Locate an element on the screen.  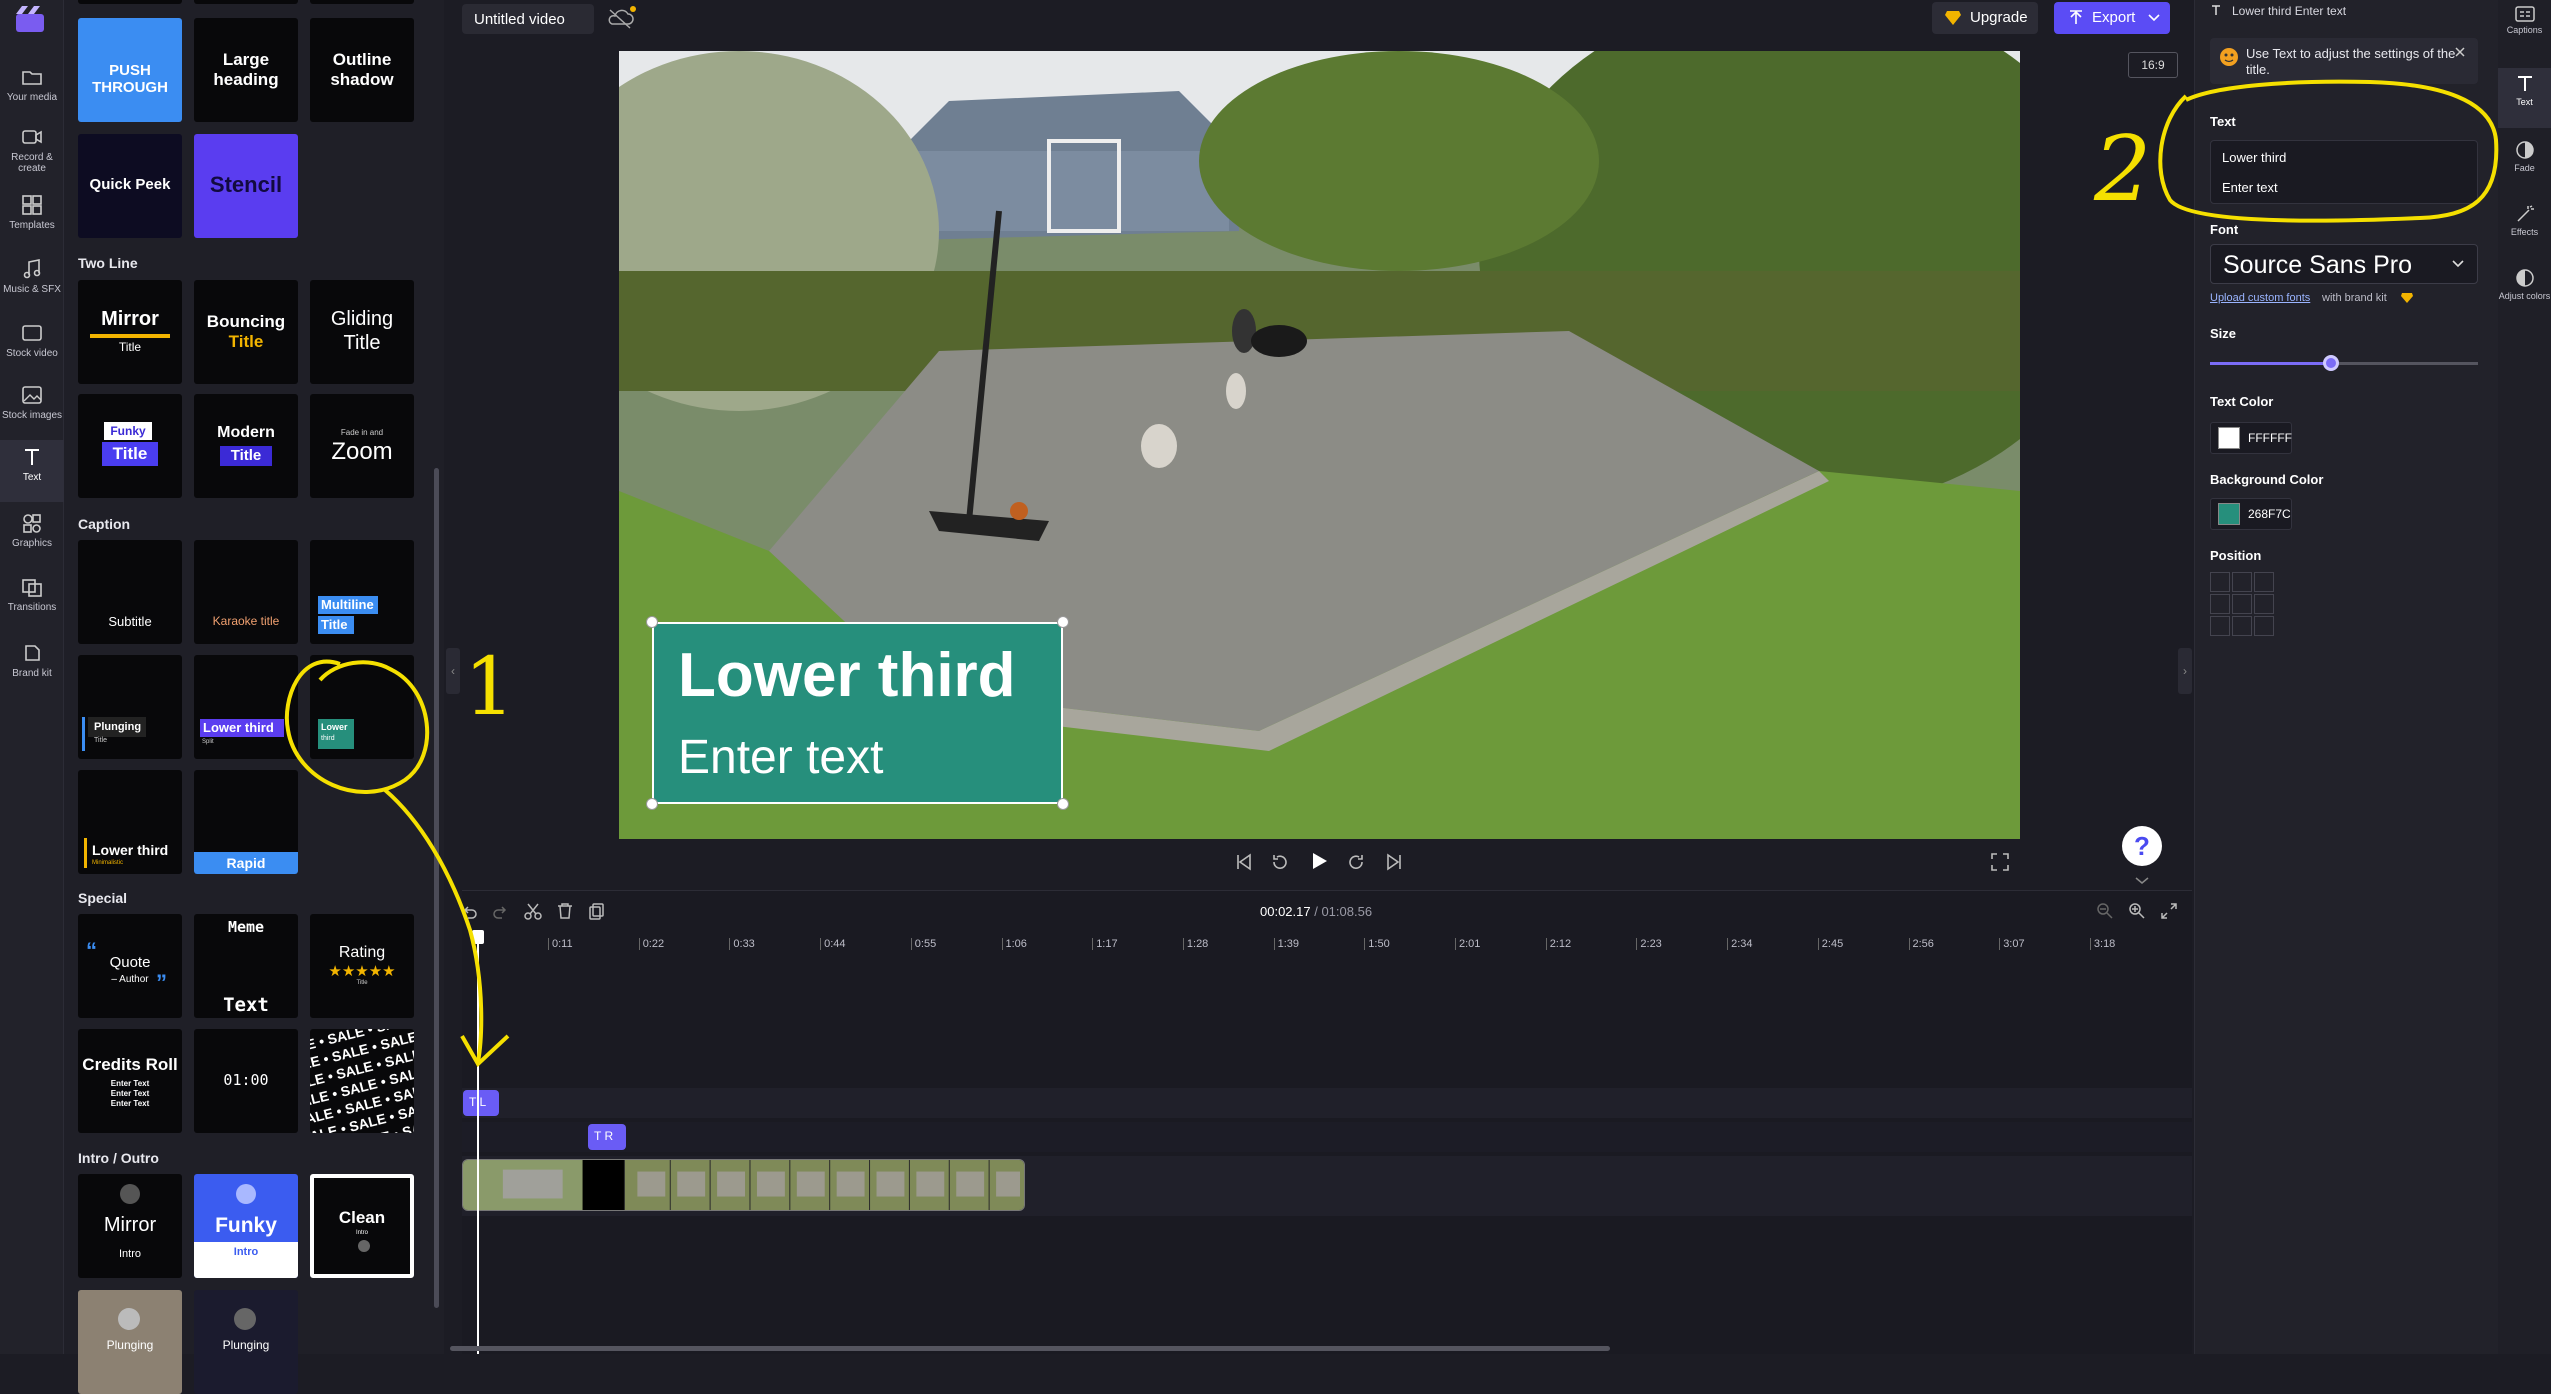
rail-transitions: Transitions is located at coordinates (32, 601).